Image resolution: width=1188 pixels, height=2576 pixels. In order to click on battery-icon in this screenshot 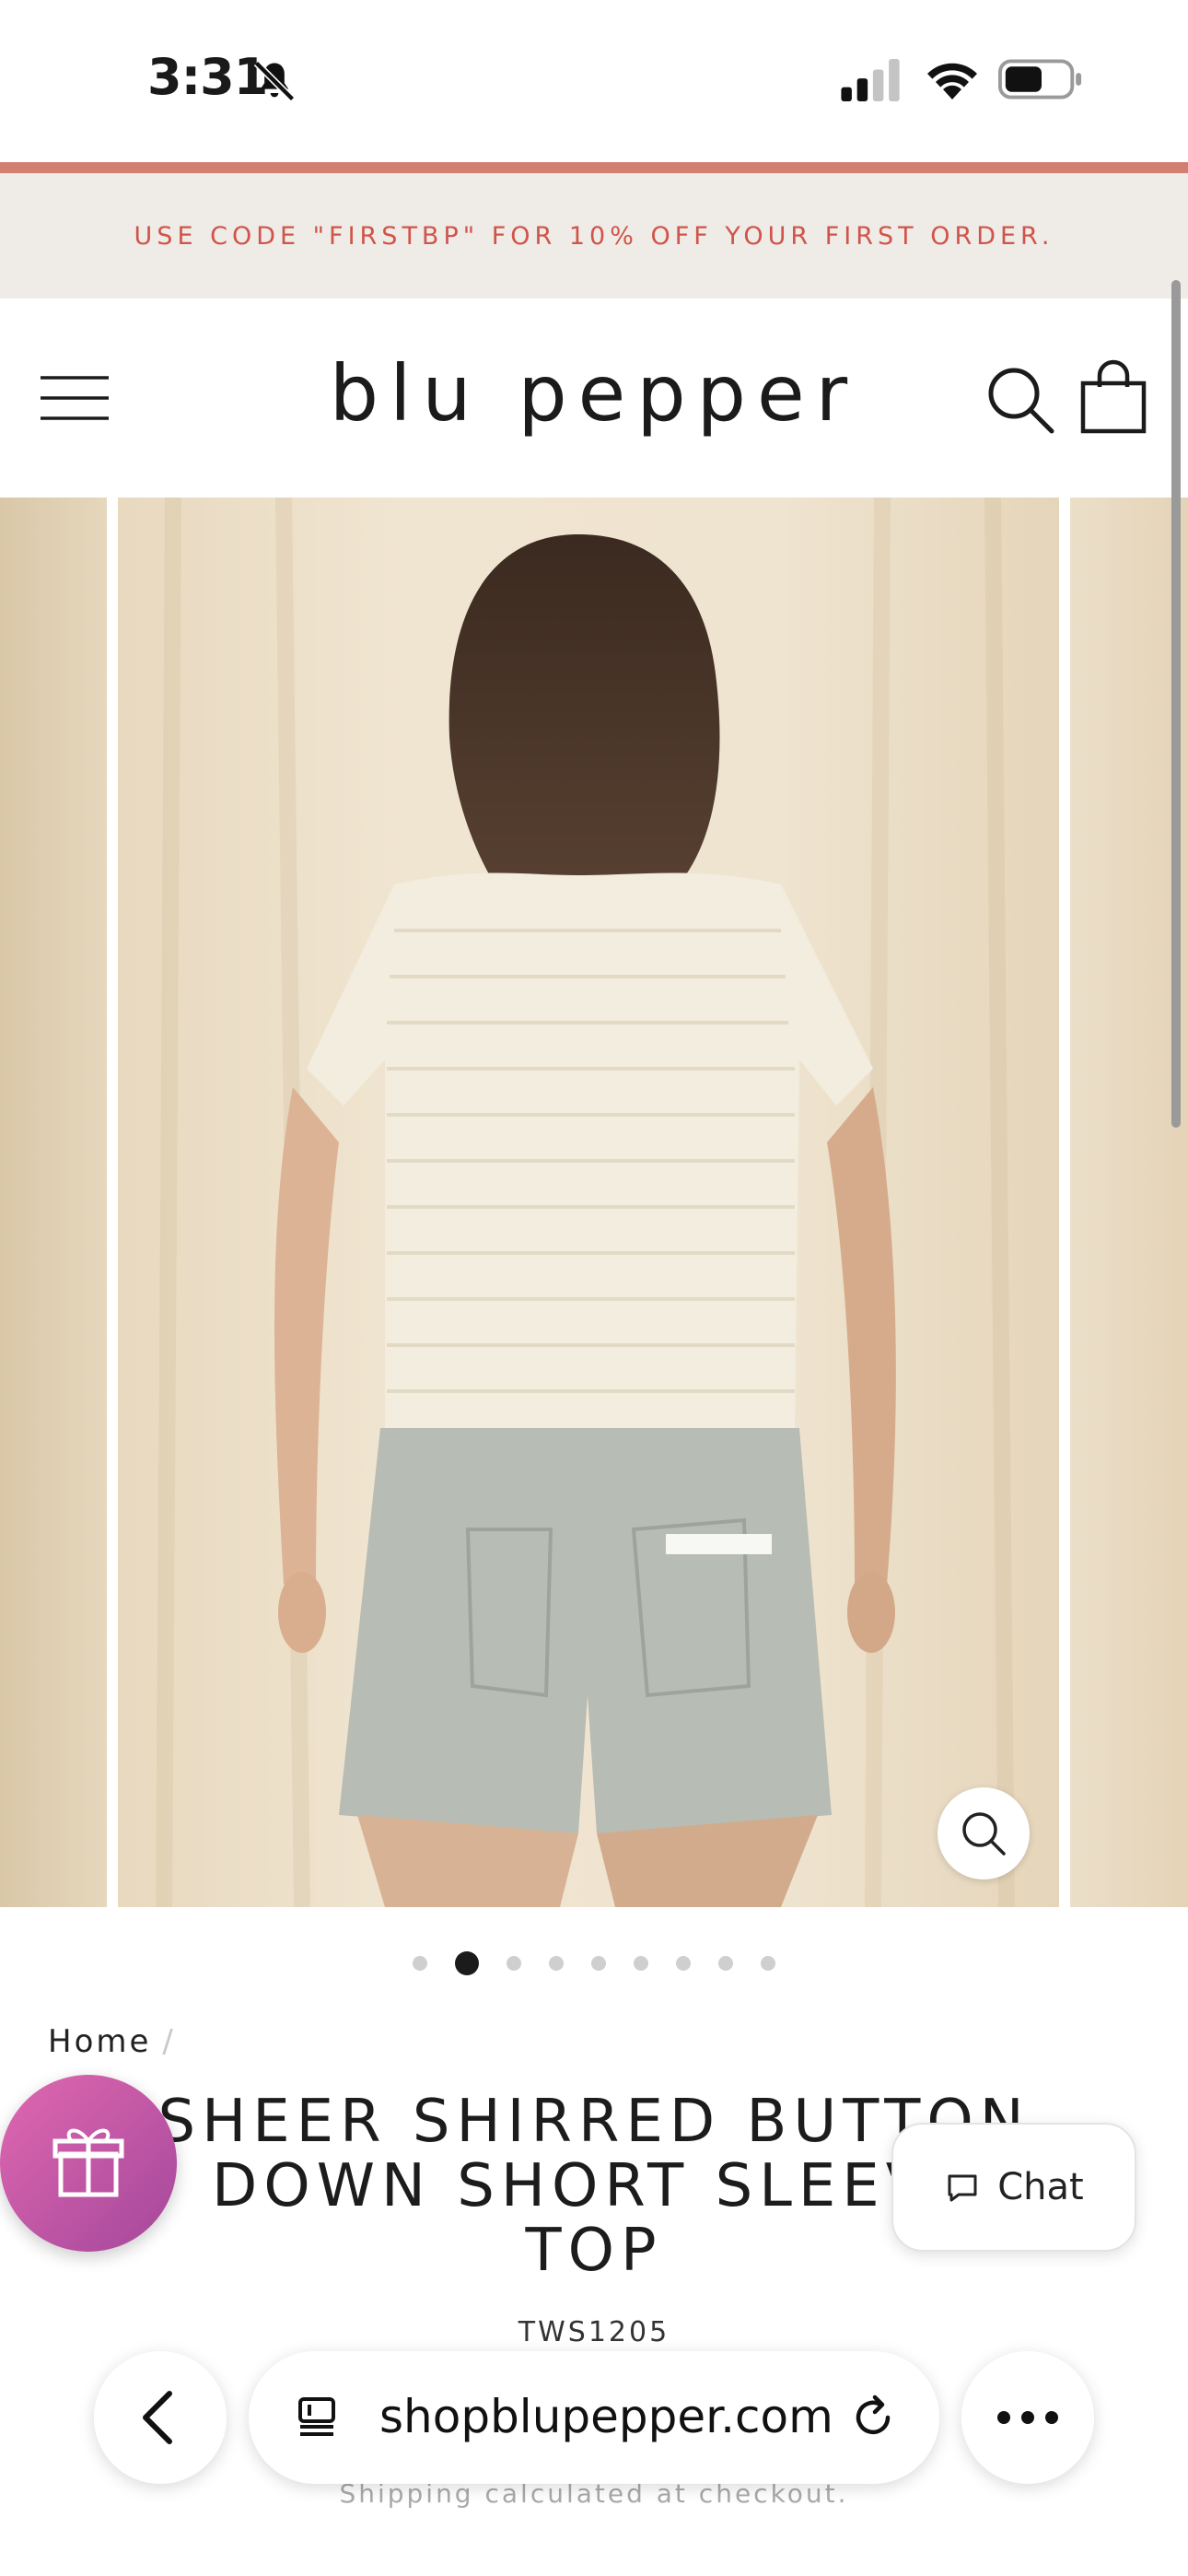, I will do `click(1040, 79)`.